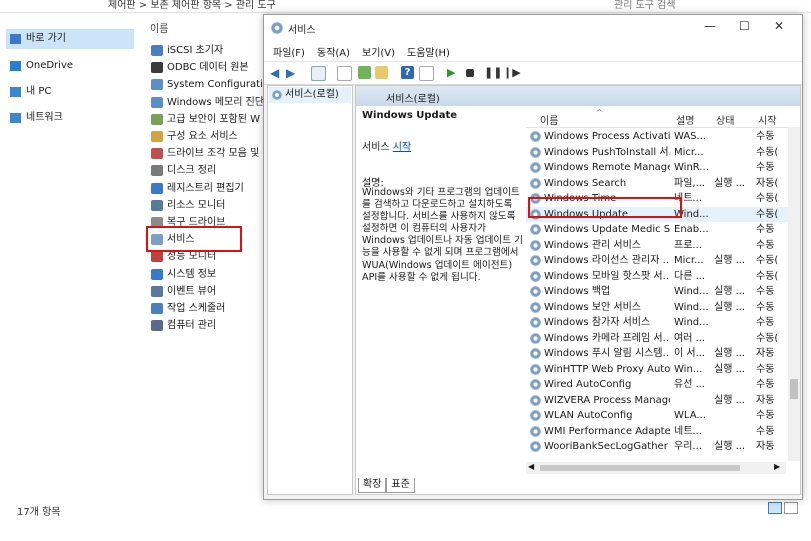 This screenshot has width=811, height=541. I want to click on service-row: WIZVERA Process Manager... 실행 ... 자동, so click(657, 400).